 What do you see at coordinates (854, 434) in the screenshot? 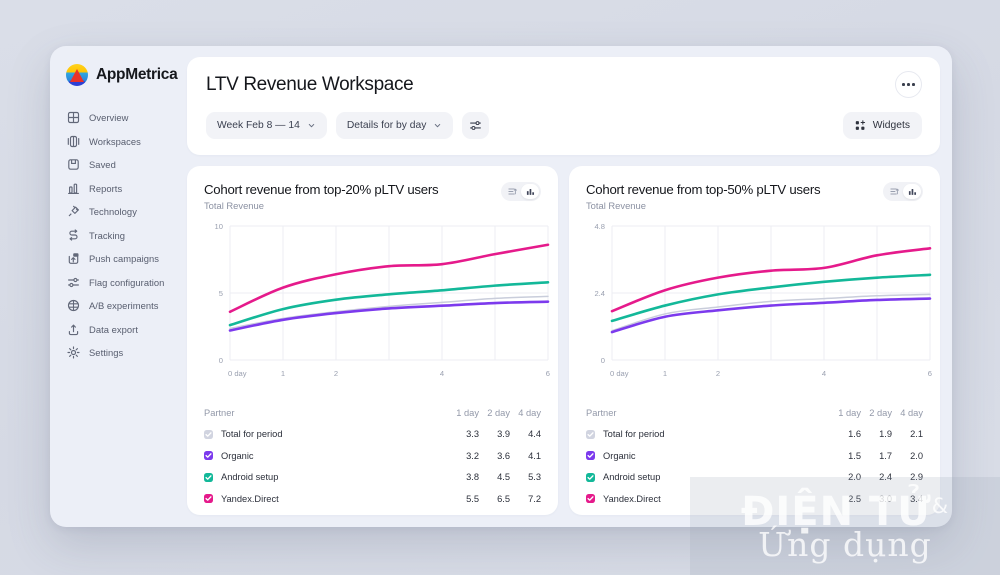
I see `legend-cell: 1.6` at bounding box center [854, 434].